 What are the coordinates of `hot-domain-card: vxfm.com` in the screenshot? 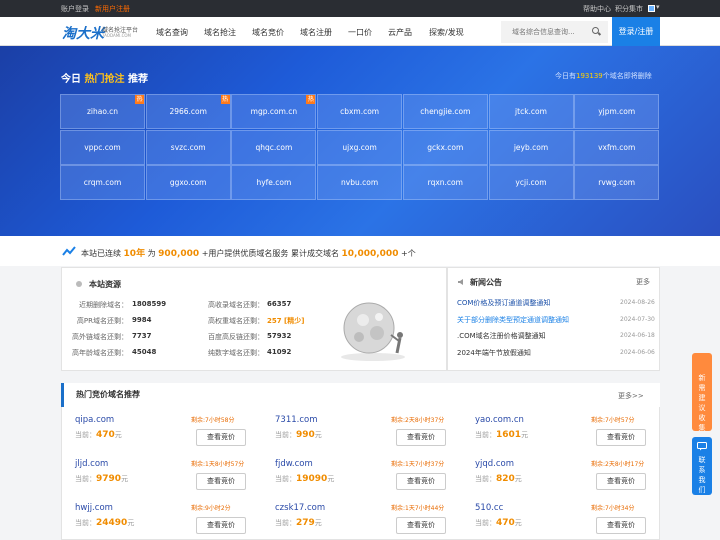 It's located at (617, 147).